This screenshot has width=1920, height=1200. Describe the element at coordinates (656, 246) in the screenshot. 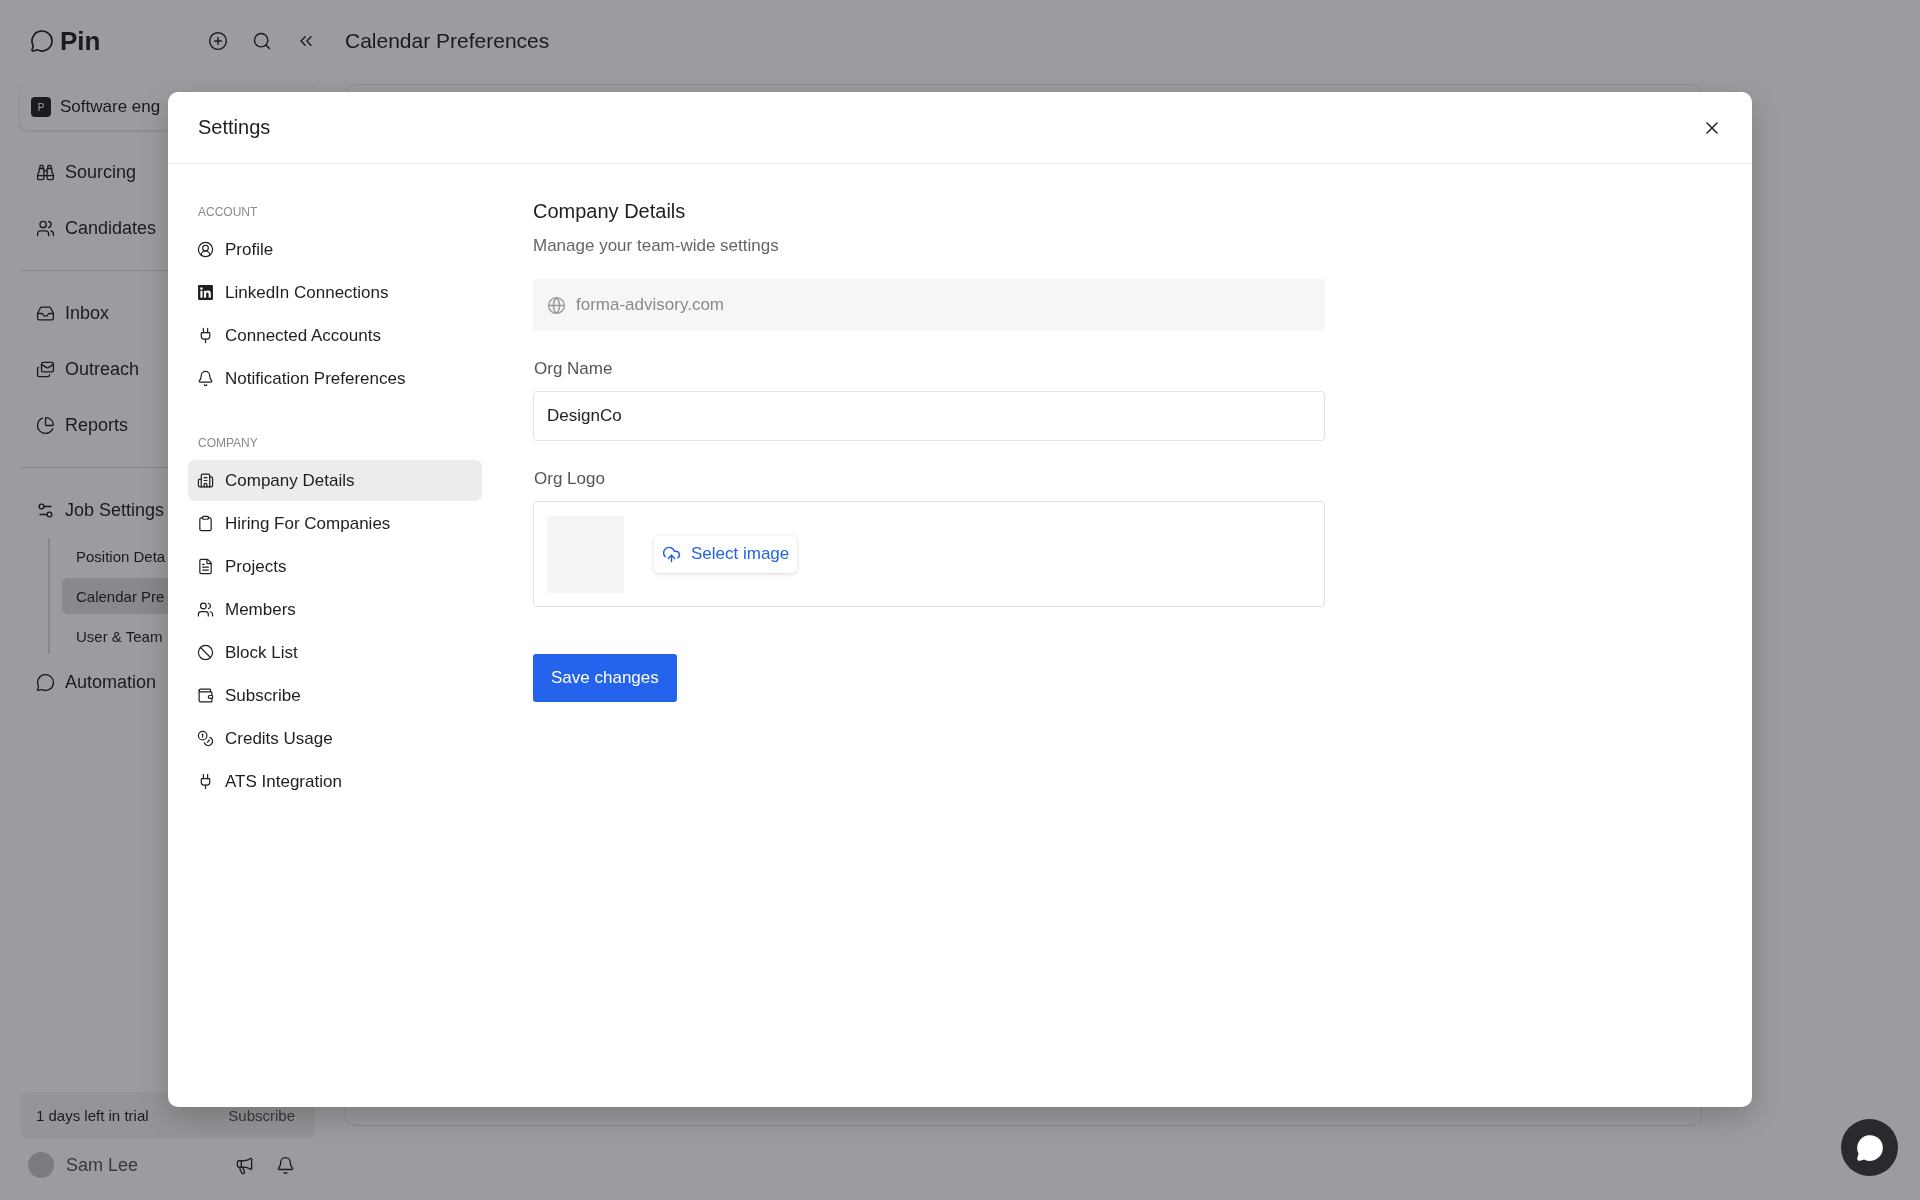

I see `section-subtitle: Manage your team-wide settings` at that location.